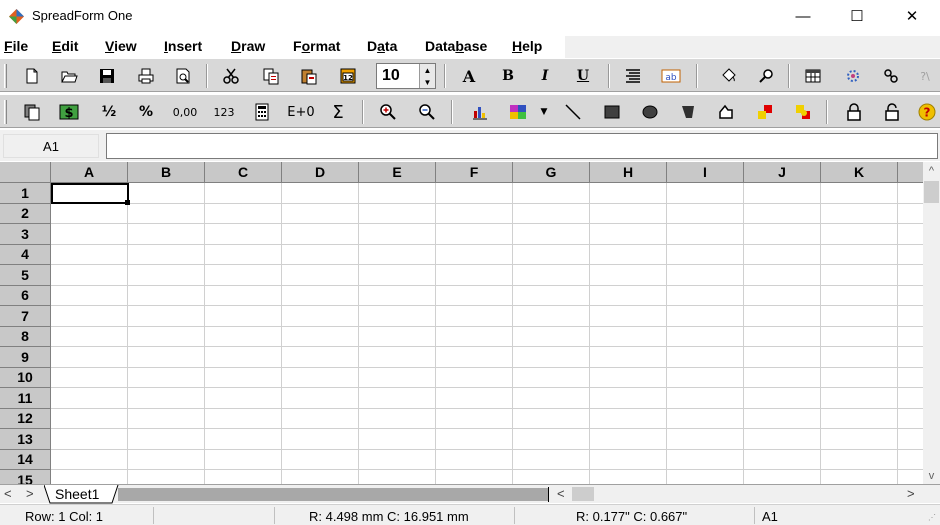  I want to click on vertical-scroll-thumb, so click(931, 192).